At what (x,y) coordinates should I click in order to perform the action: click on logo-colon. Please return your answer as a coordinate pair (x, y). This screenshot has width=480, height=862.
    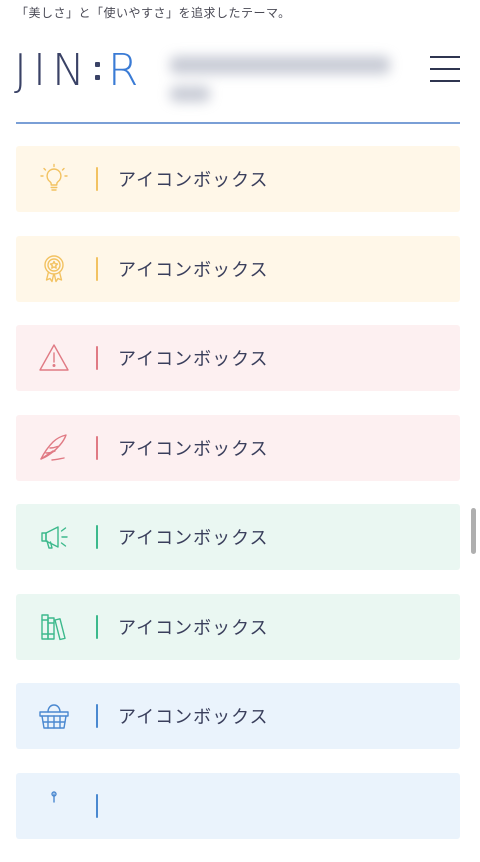
    Looking at the image, I should click on (97, 71).